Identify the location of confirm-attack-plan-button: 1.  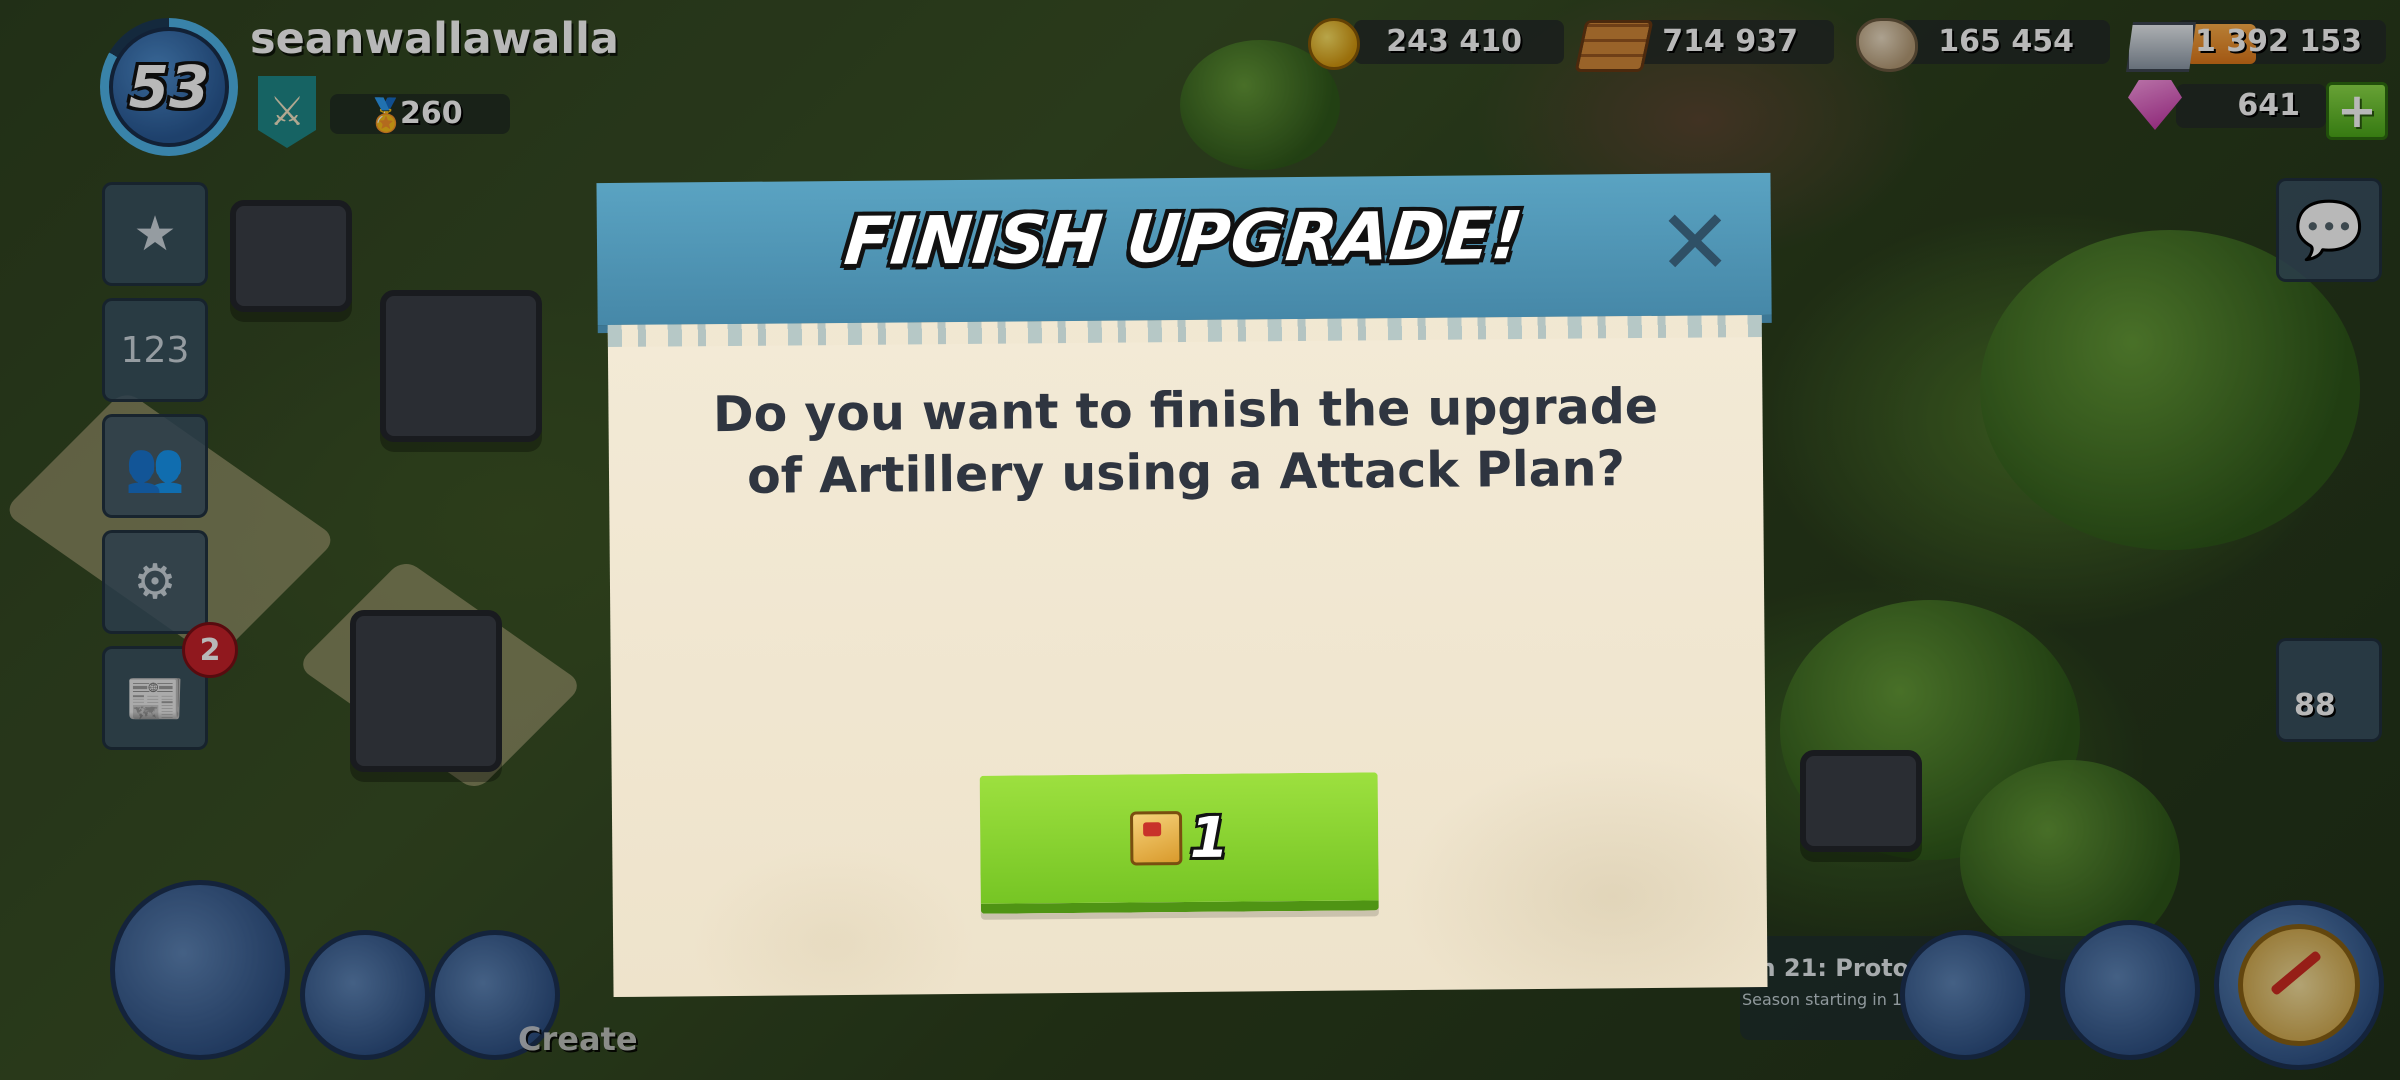
(1179, 843).